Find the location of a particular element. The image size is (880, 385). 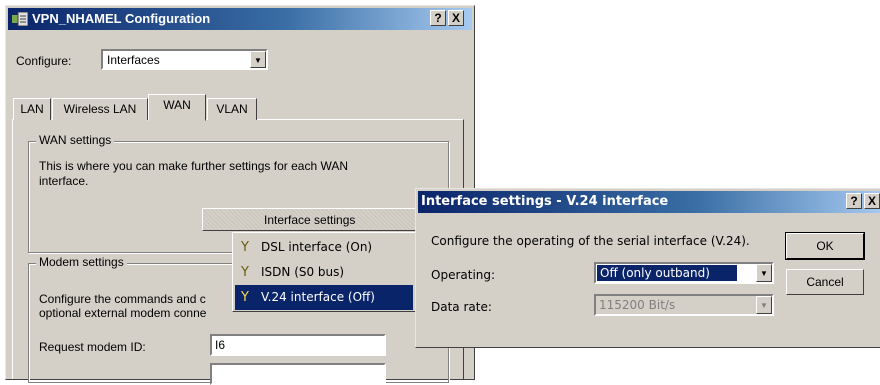

operating-dropdown: Off (only outband) ▼ is located at coordinates (684, 273).